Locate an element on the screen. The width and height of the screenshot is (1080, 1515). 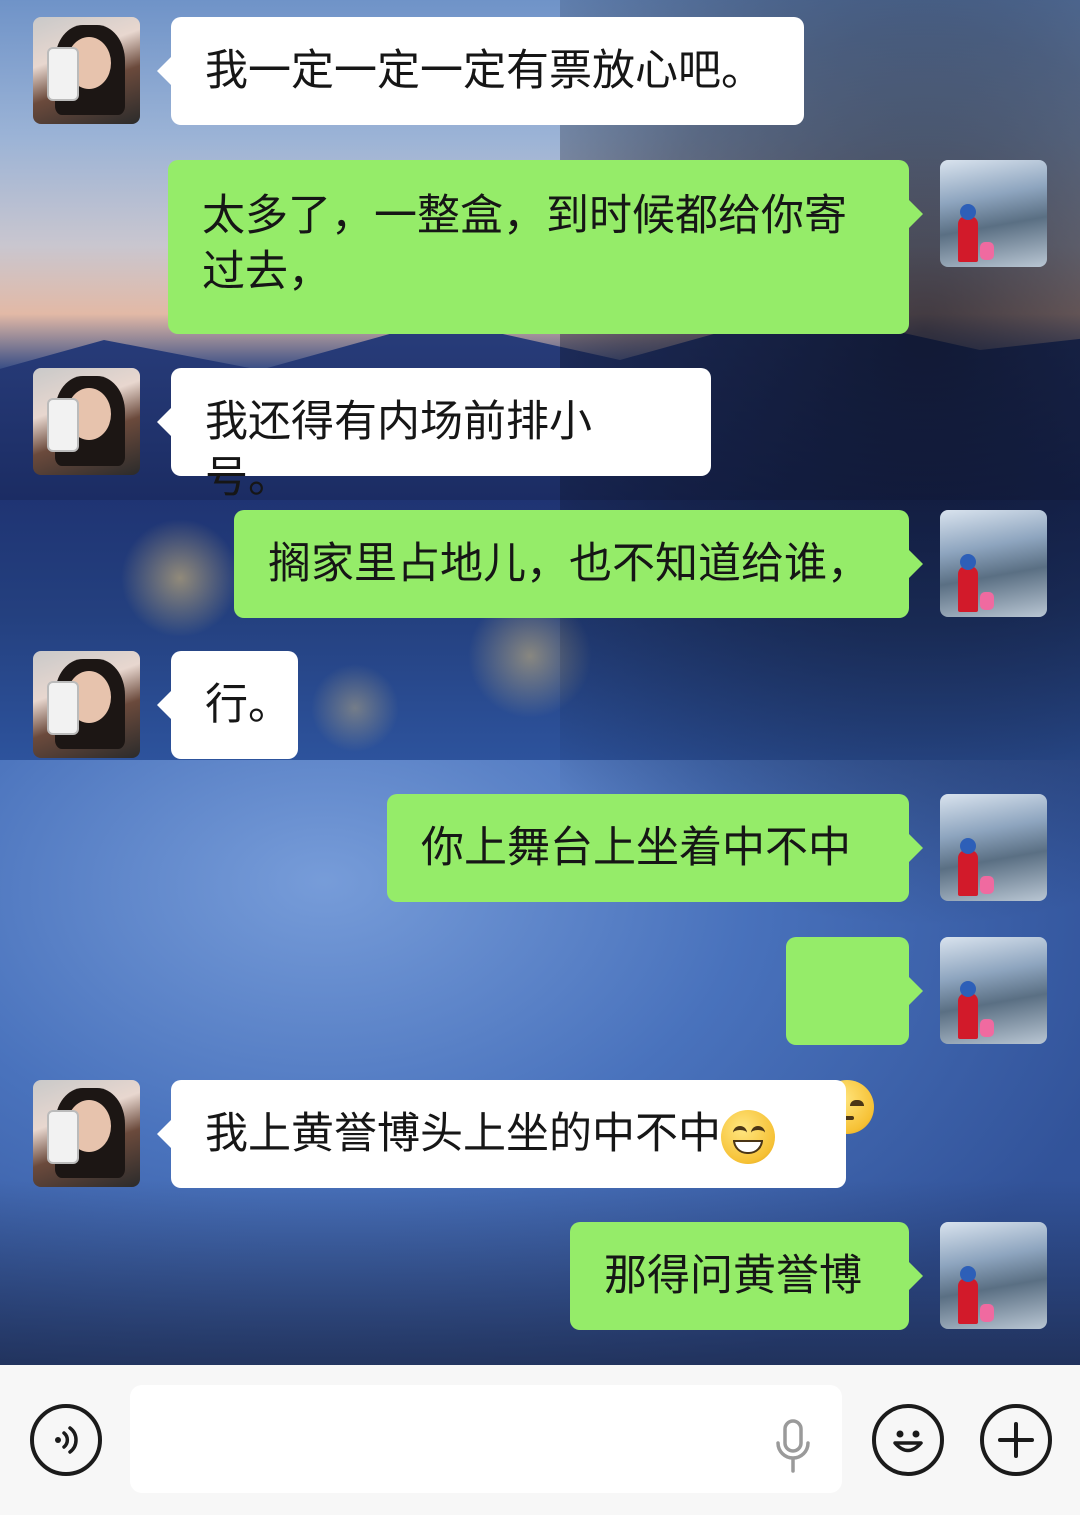
emoji-button is located at coordinates (908, 1440).